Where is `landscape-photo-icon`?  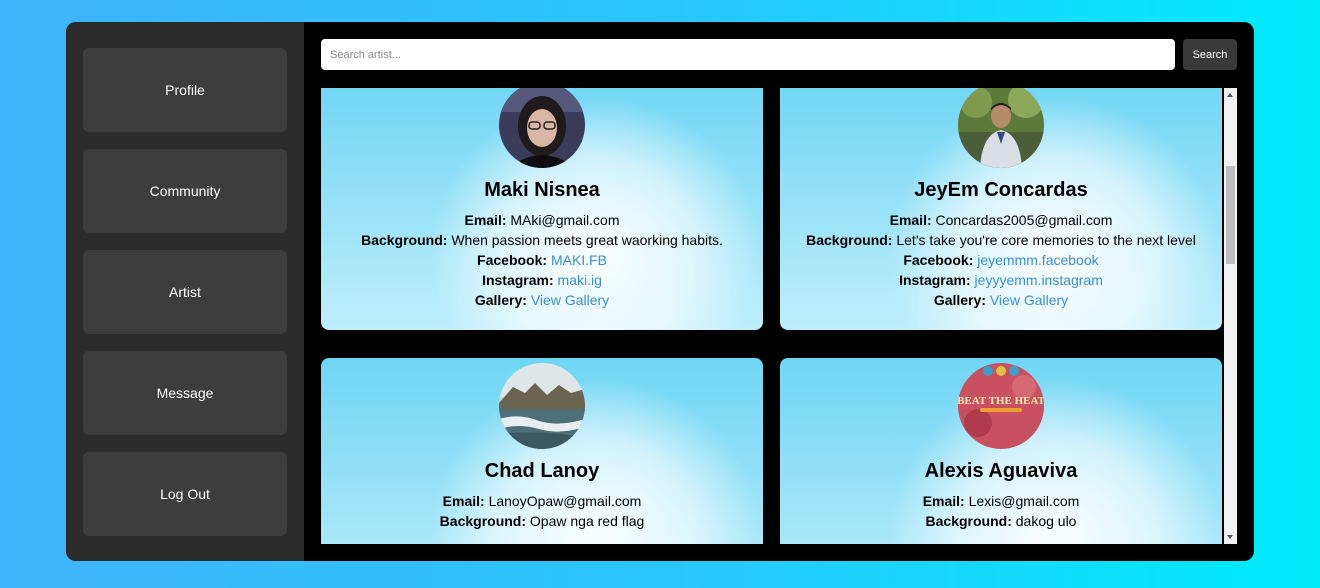
landscape-photo-icon is located at coordinates (542, 406).